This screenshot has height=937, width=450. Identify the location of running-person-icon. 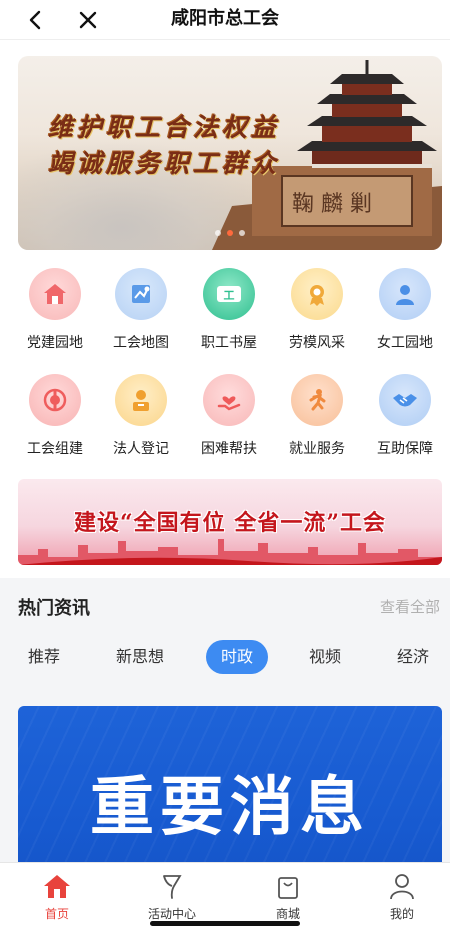
(317, 400).